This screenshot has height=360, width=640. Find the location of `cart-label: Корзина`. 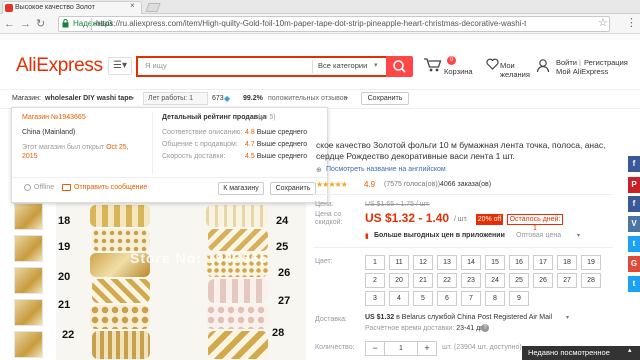

cart-label: Корзина is located at coordinates (458, 71).